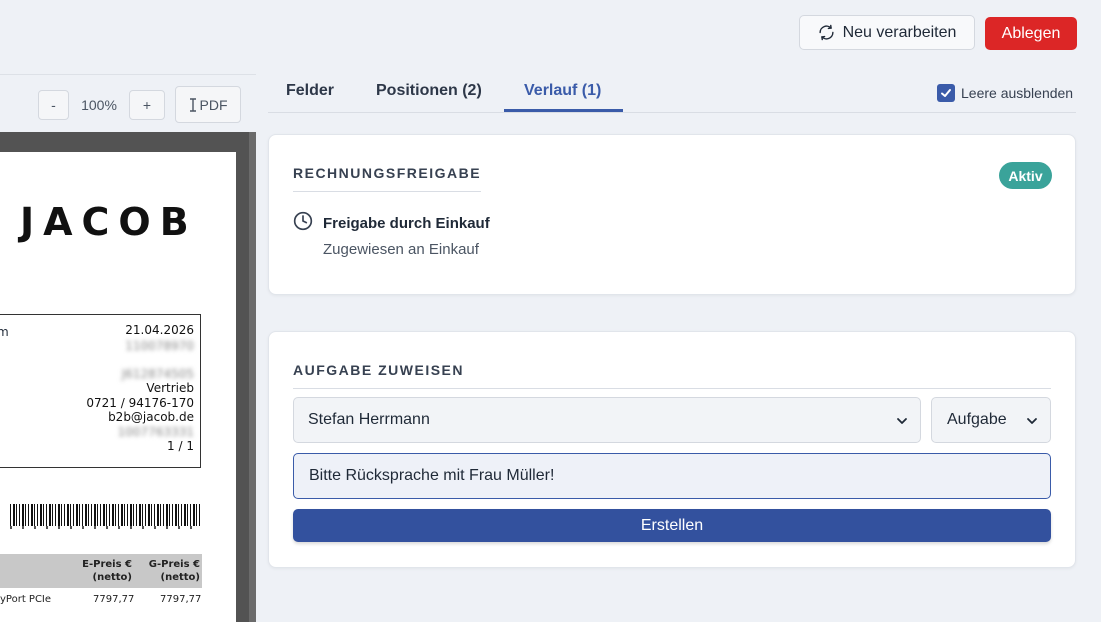 This screenshot has height=622, width=1101. Describe the element at coordinates (252, 377) in the screenshot. I see `pdf-scrollbar` at that location.